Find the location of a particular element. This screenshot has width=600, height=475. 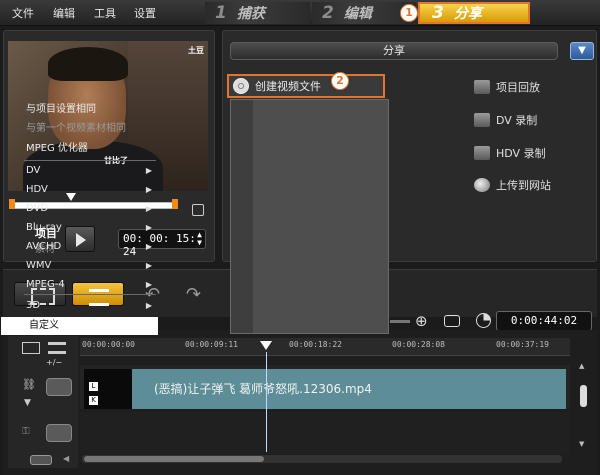

zoom-slider is located at coordinates (400, 321).